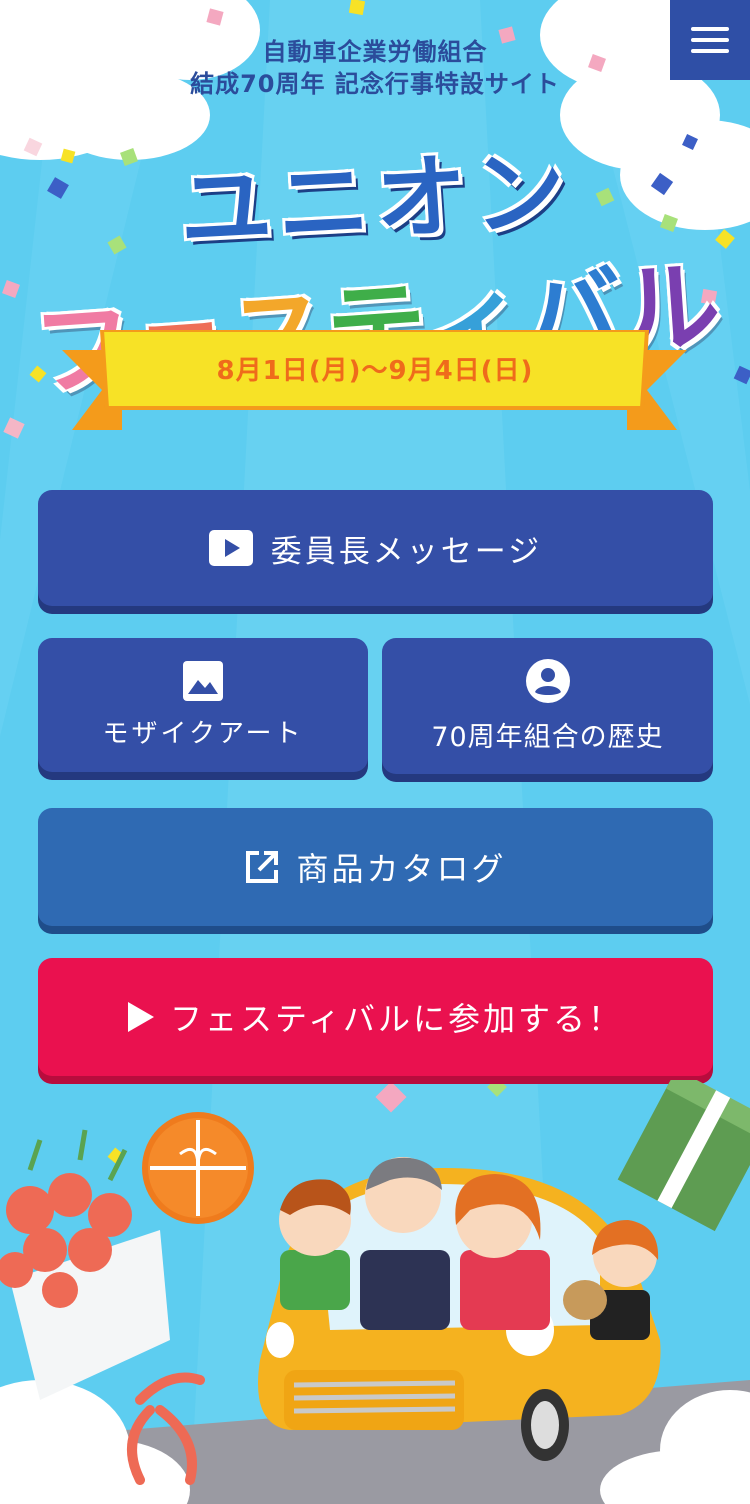 This screenshot has width=750, height=1504. What do you see at coordinates (547, 706) in the screenshot?
I see `history-button: 70周年組合の歴史` at bounding box center [547, 706].